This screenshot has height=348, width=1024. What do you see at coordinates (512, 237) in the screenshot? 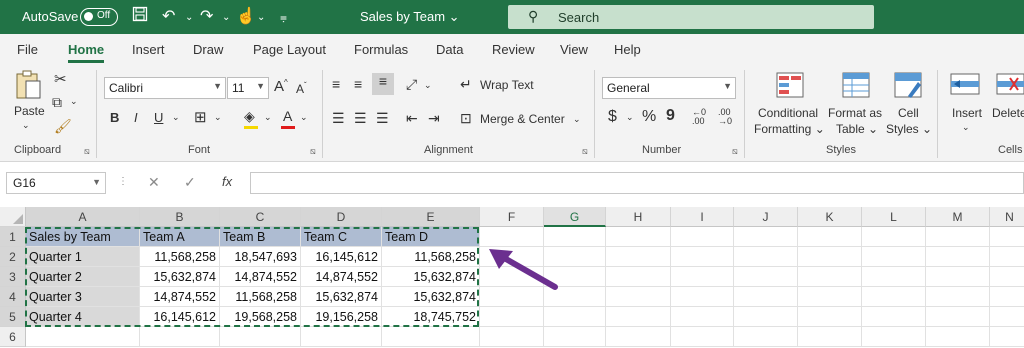
I see `cell-f1` at bounding box center [512, 237].